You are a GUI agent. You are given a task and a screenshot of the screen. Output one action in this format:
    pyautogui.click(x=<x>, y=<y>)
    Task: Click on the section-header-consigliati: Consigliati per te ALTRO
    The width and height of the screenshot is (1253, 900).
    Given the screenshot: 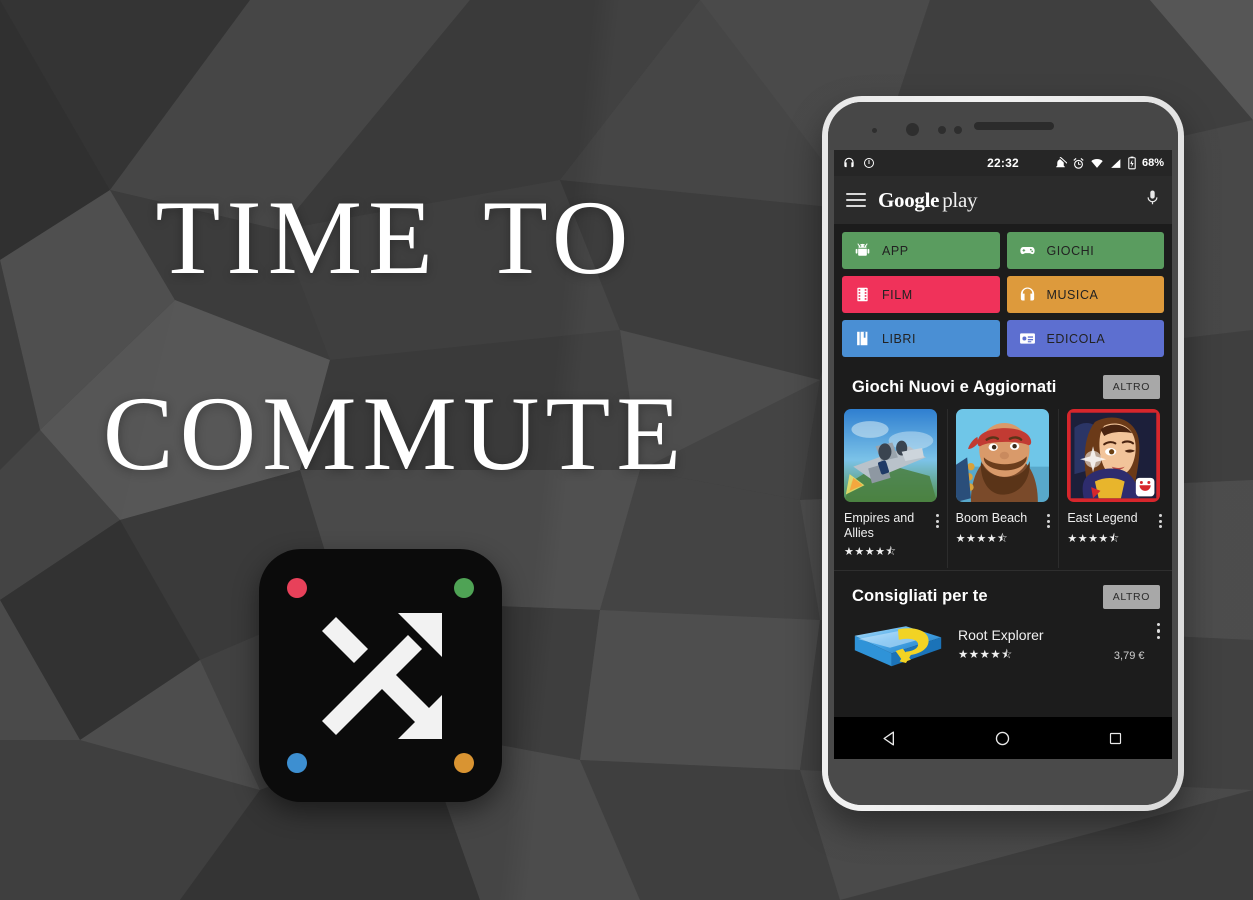 What is the action you would take?
    pyautogui.click(x=1003, y=594)
    